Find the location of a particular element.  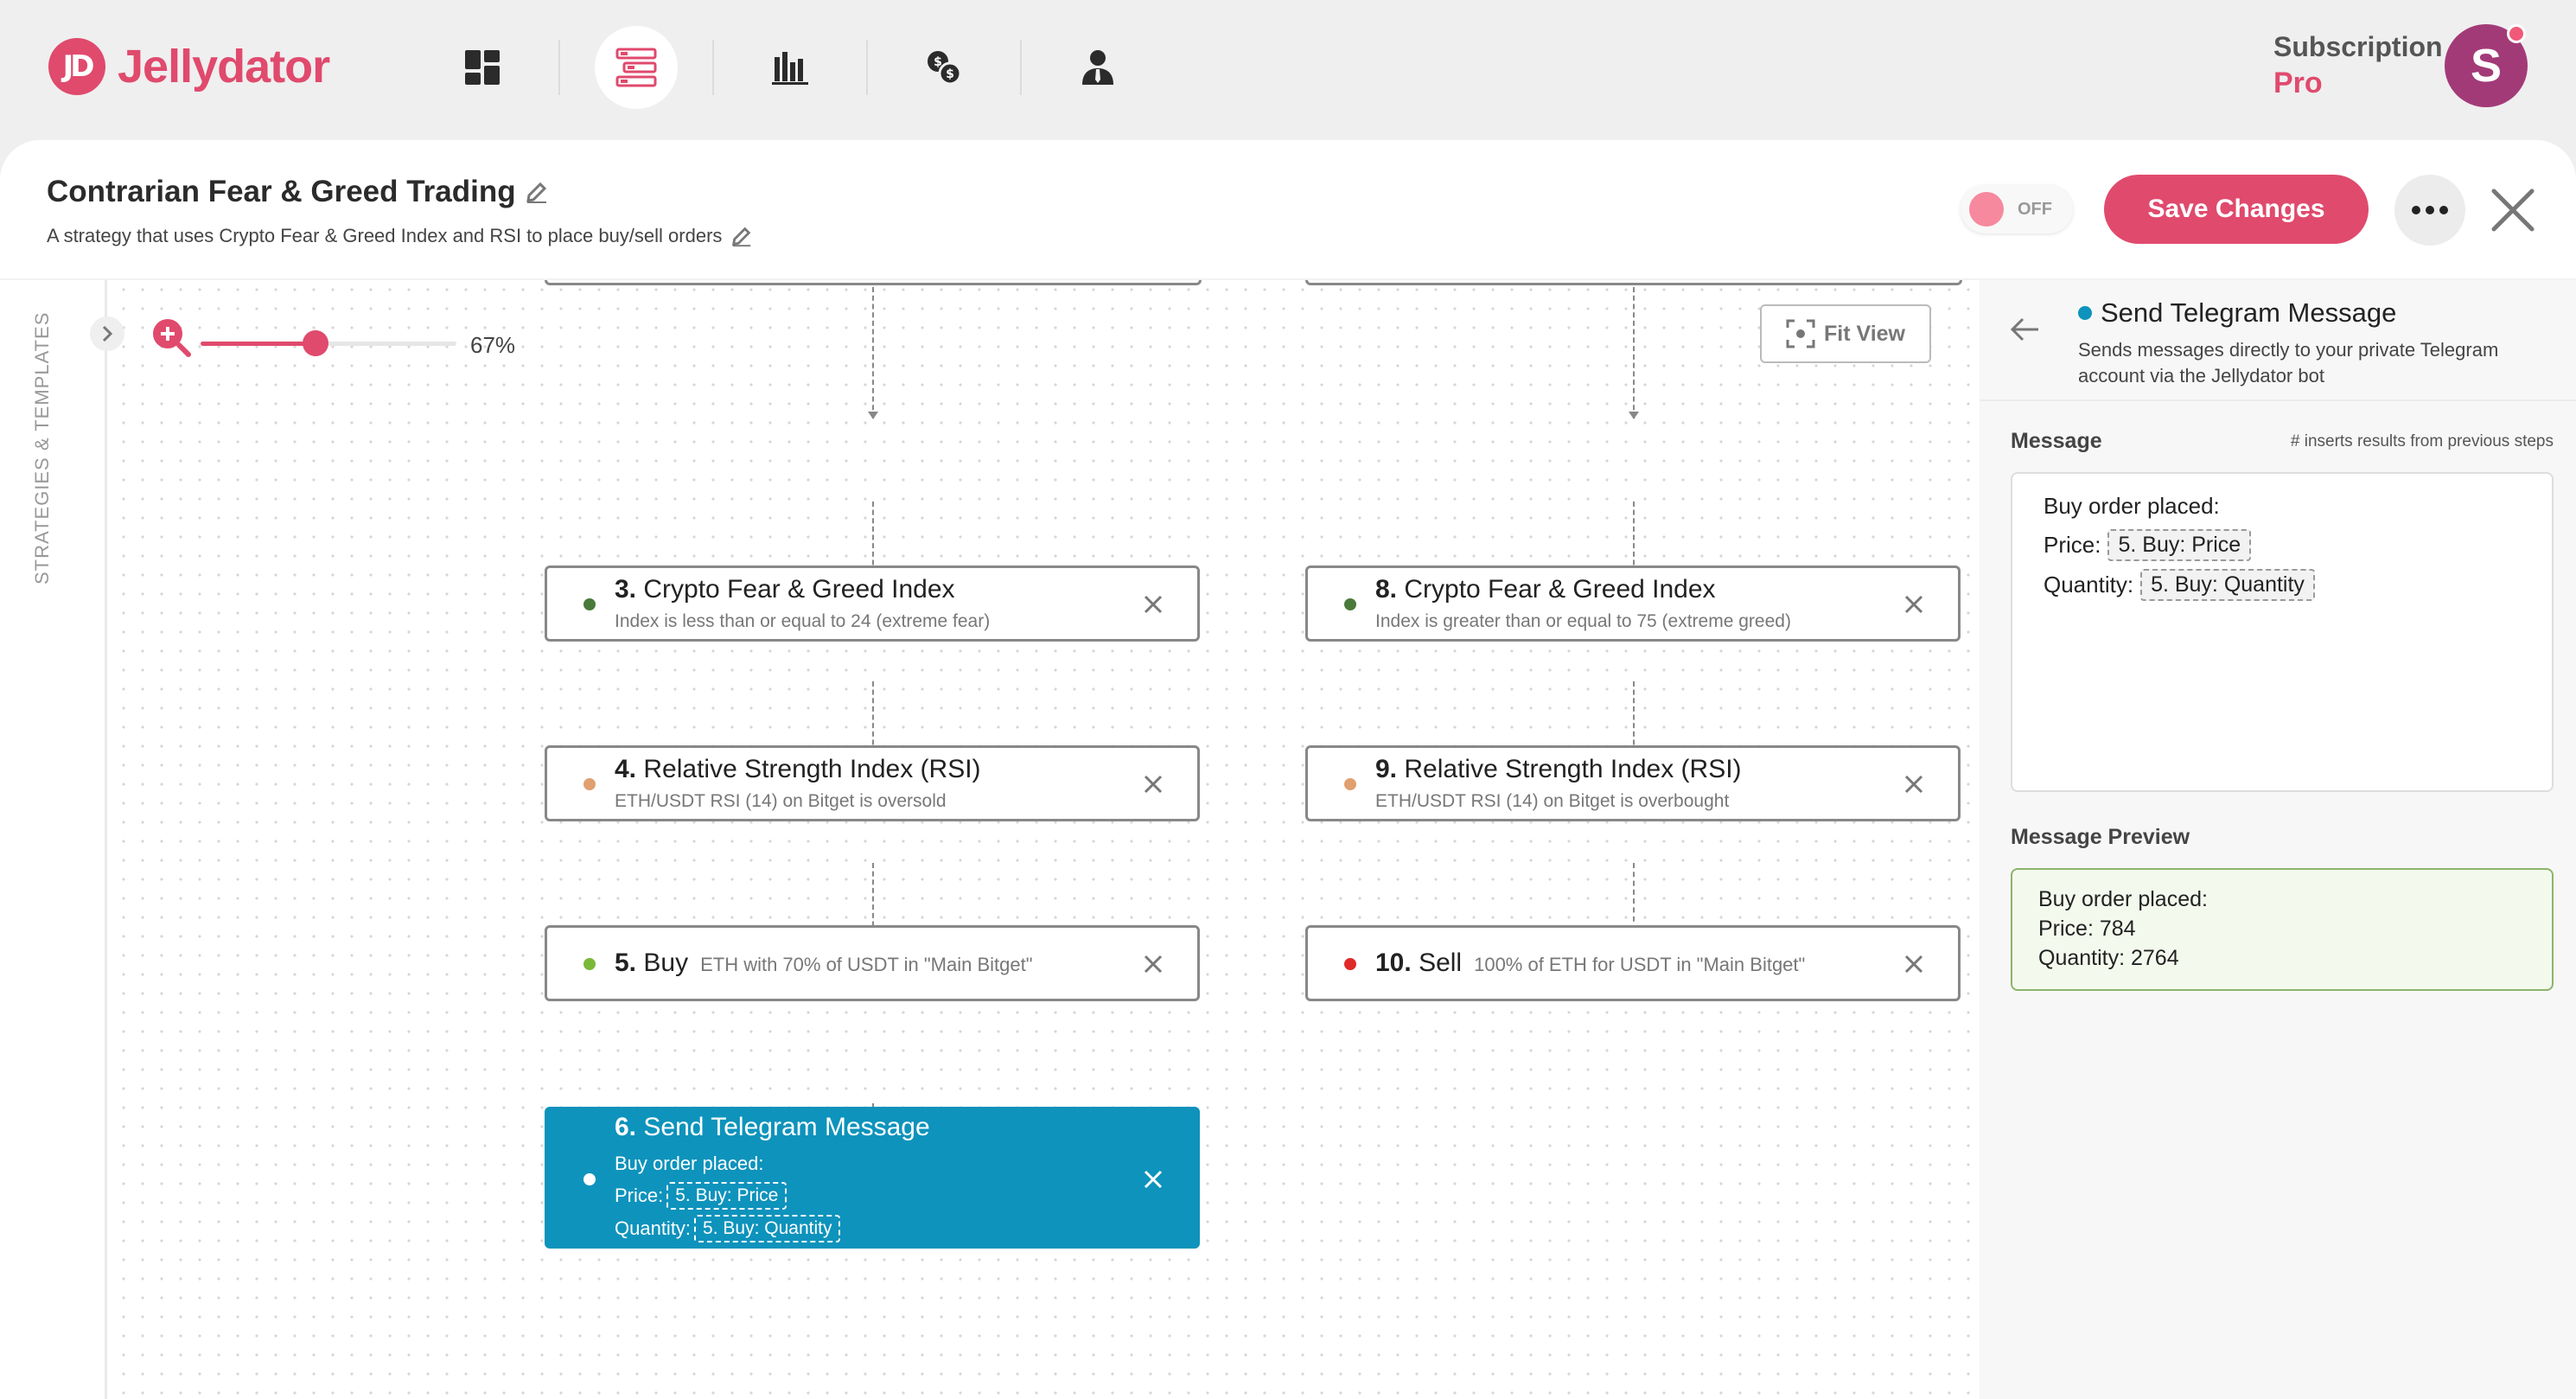

exchange-icon: $ $ is located at coordinates (945, 68).